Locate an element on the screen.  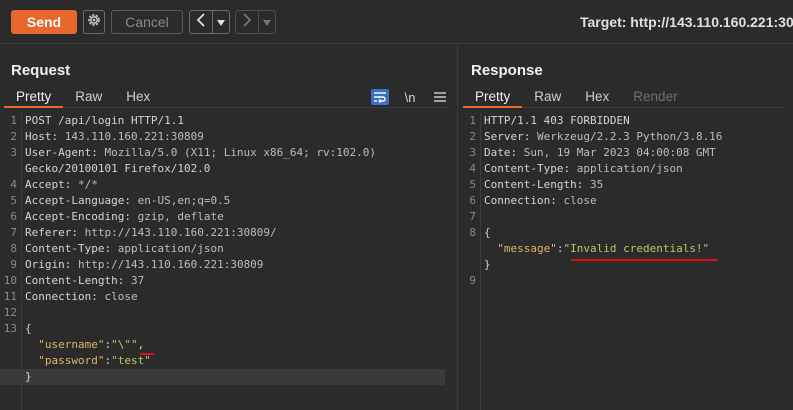
json-value: "test" is located at coordinates (131, 360).